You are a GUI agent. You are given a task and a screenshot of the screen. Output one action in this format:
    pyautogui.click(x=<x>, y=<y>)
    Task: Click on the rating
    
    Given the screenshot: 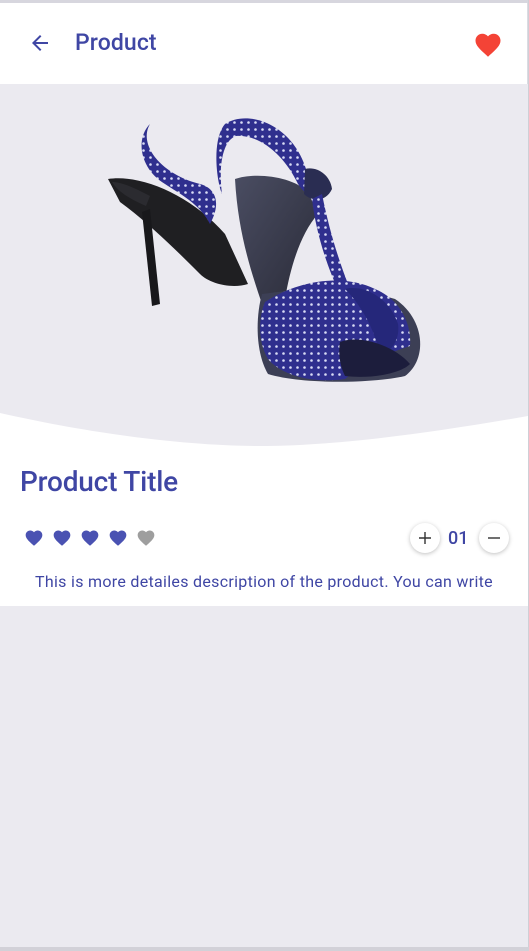 What is the action you would take?
    pyautogui.click(x=90, y=538)
    